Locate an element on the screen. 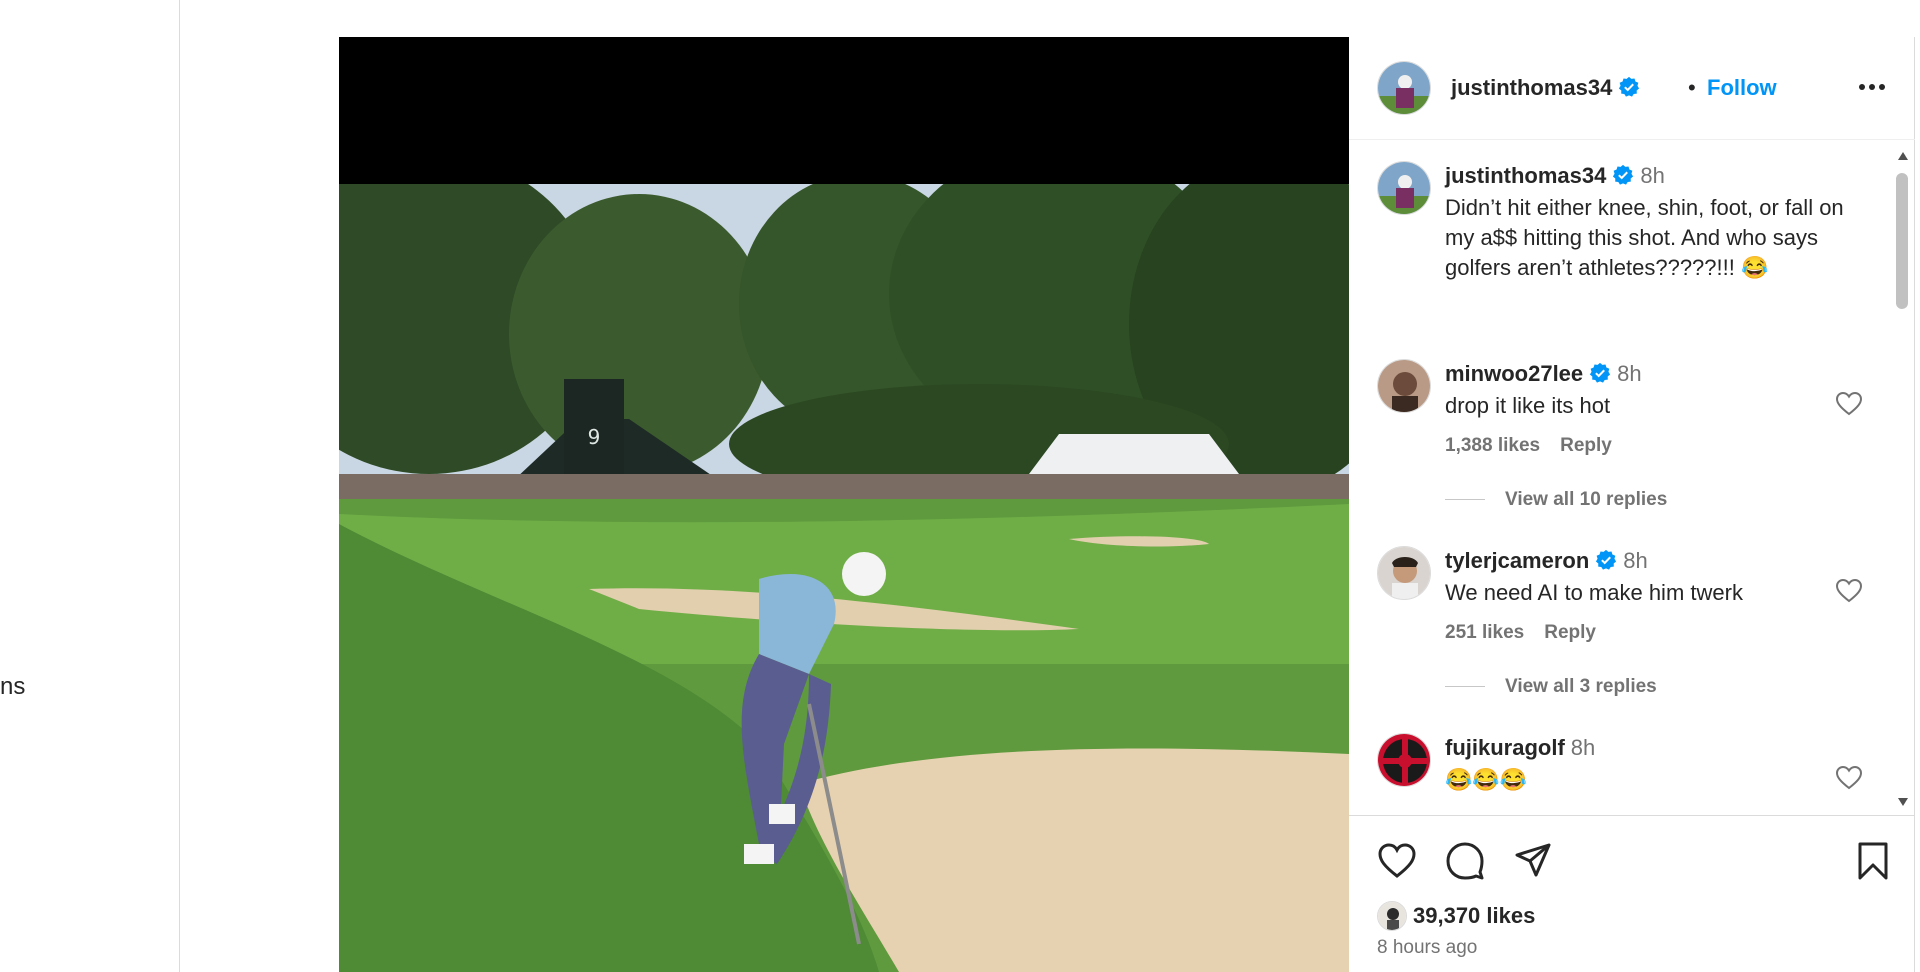  comment-meta: 1,388 likes Reply is located at coordinates (1538, 446).